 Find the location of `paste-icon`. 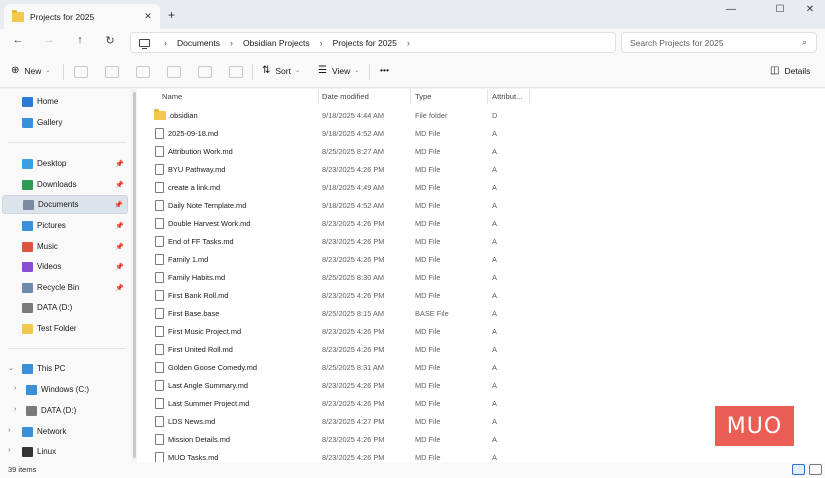

paste-icon is located at coordinates (143, 72).